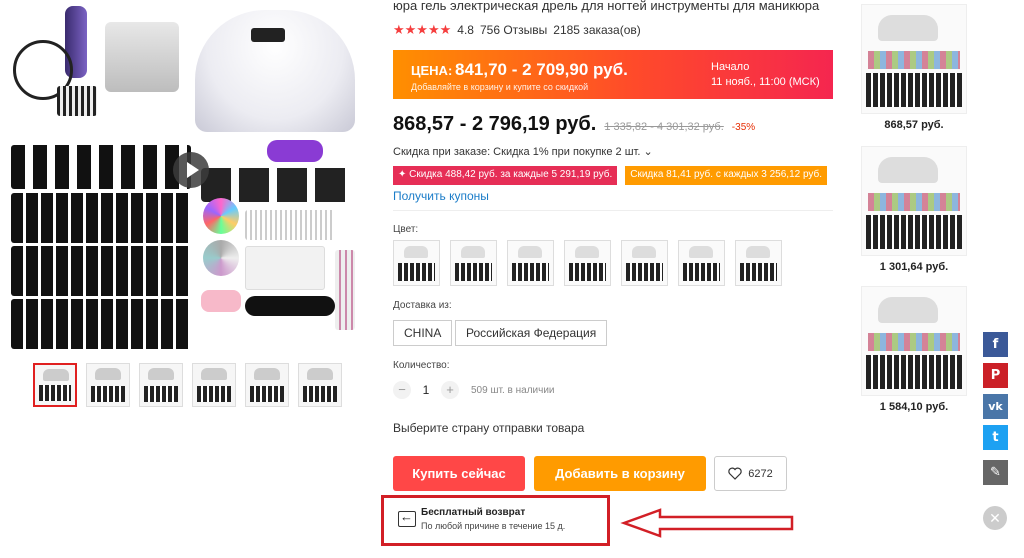 Image resolution: width=1024 pixels, height=558 pixels. What do you see at coordinates (421, 365) in the screenshot?
I see `quantity-label: Количество:` at bounding box center [421, 365].